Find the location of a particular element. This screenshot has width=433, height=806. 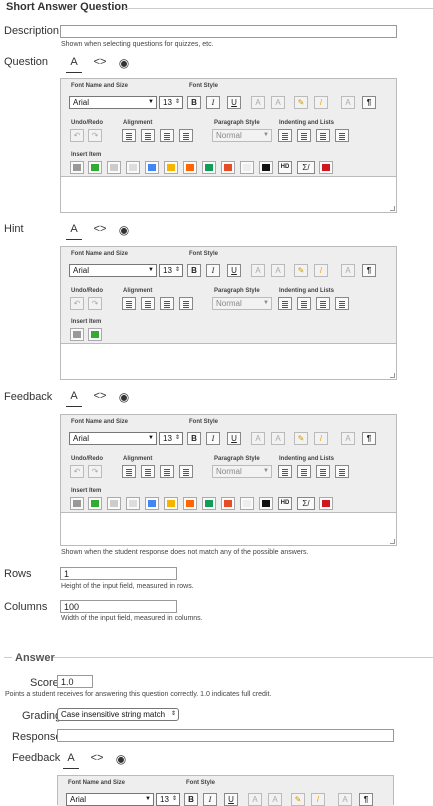

contrast-icon is located at coordinates (266, 167).